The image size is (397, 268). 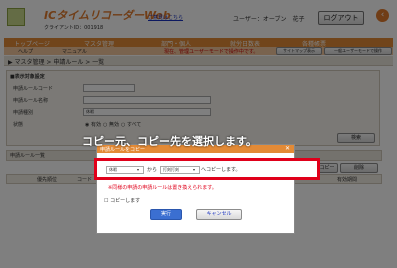 I want to click on chevron-down-icon-2: ▾, so click(x=194, y=169).